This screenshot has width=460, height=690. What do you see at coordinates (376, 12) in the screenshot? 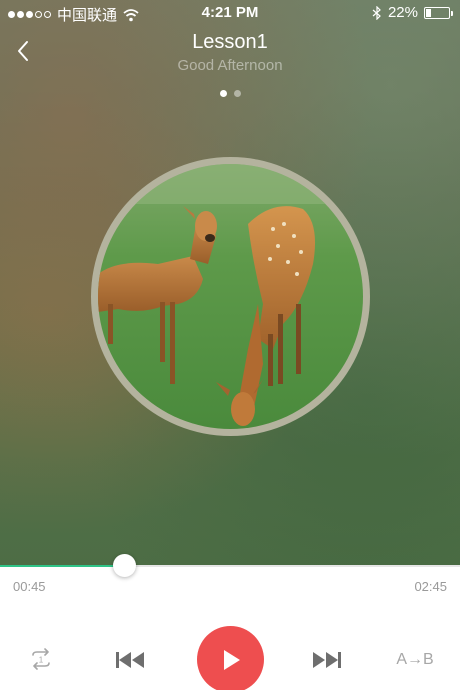
I see `bluetooth-icon` at bounding box center [376, 12].